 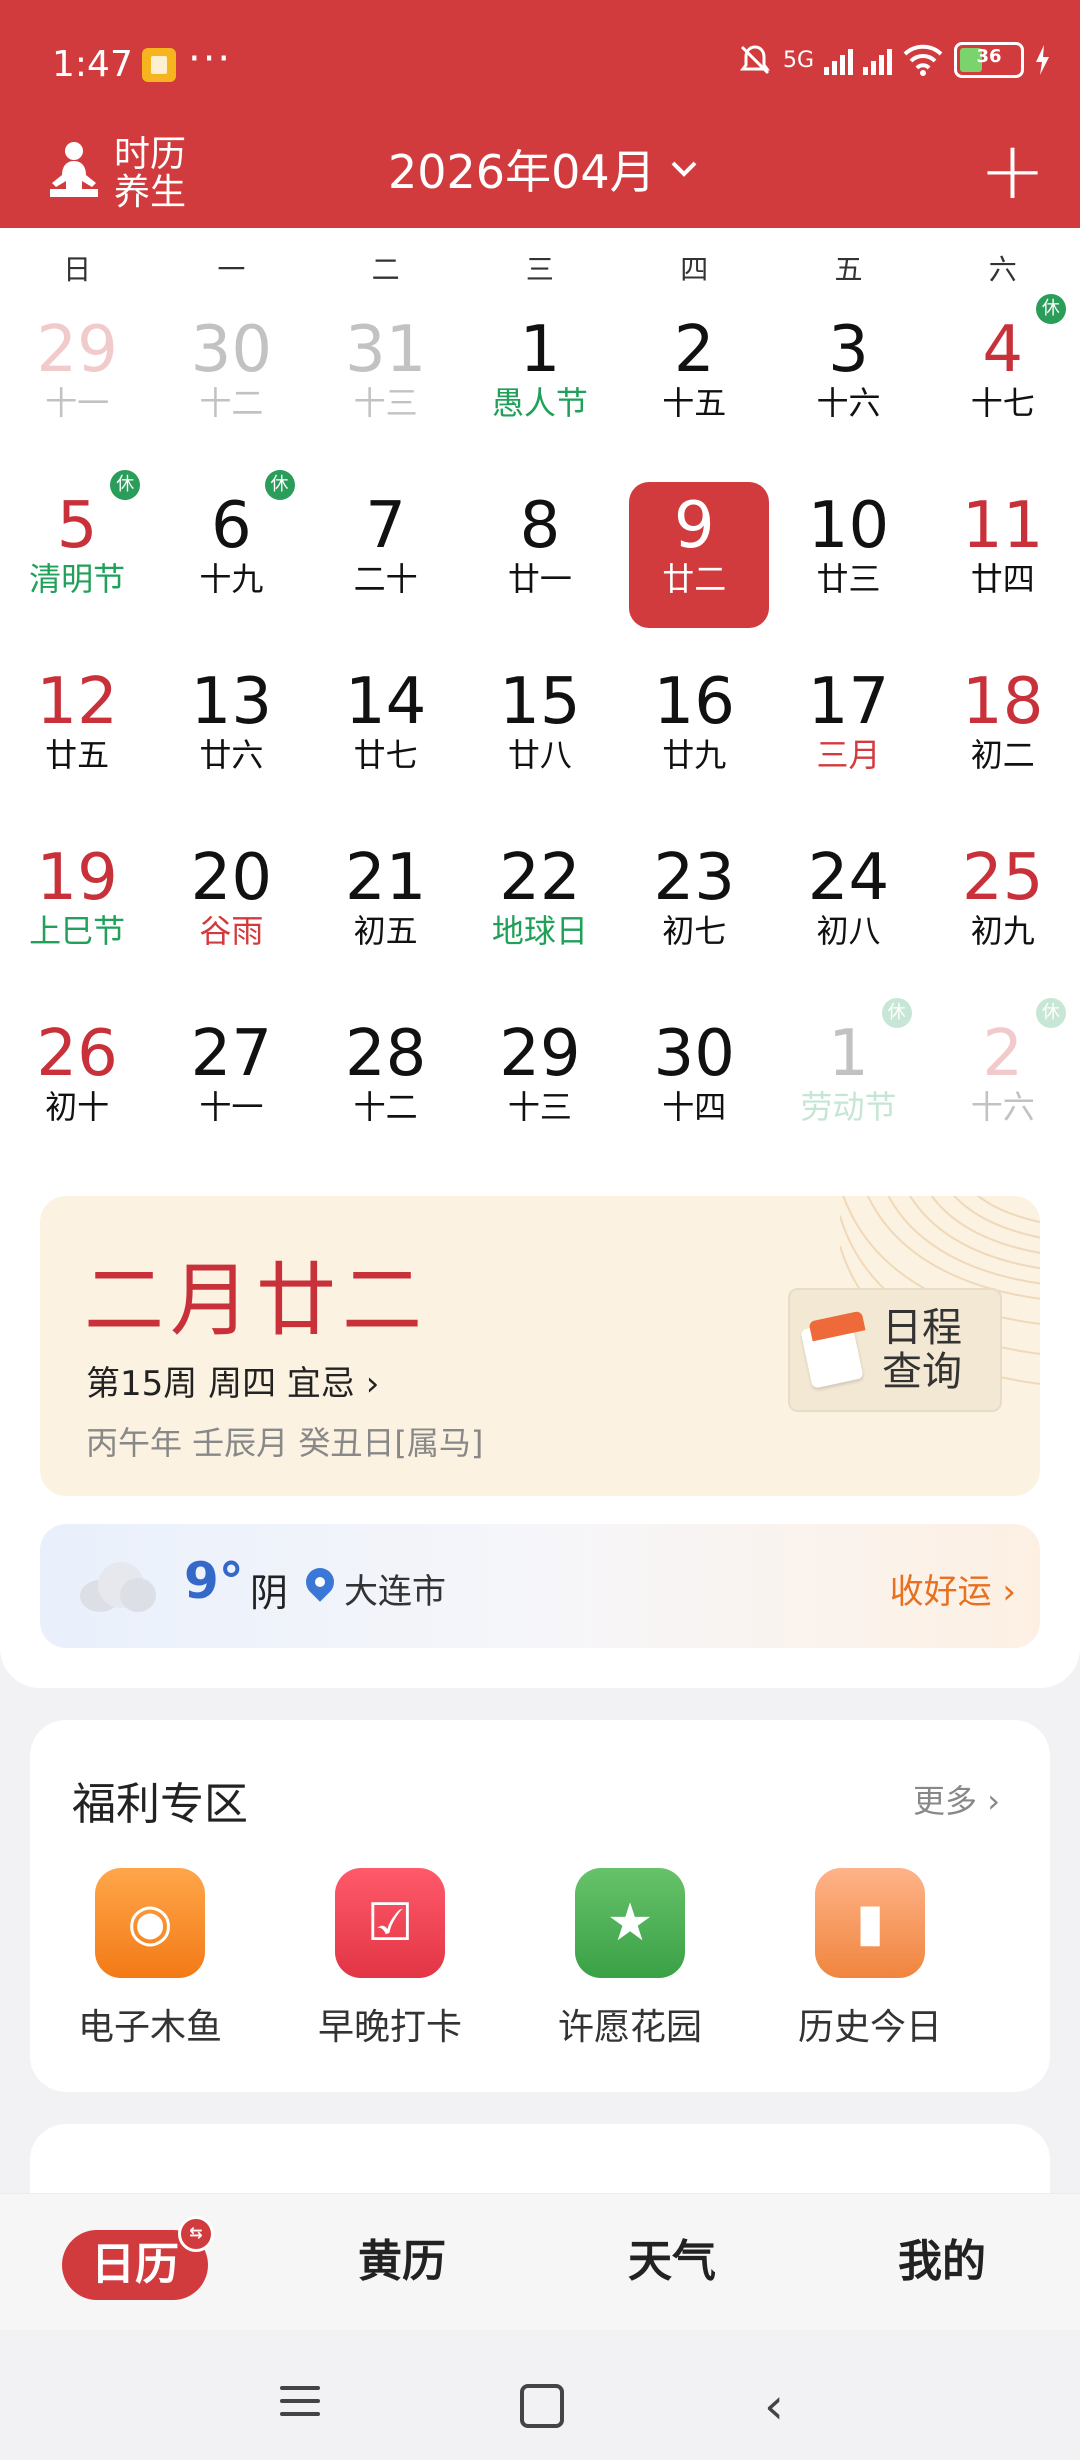 I want to click on day-number: 11, so click(x=1003, y=526).